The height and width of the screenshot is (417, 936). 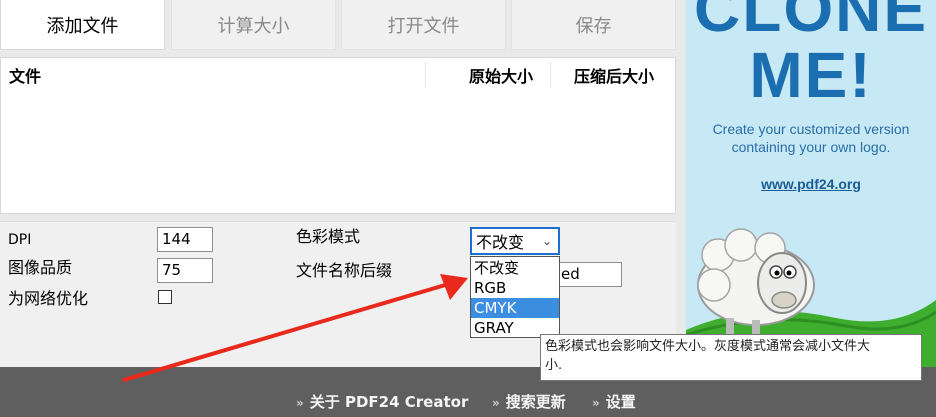 I want to click on column-header-compressed-size: 压缩后大小, so click(x=614, y=75).